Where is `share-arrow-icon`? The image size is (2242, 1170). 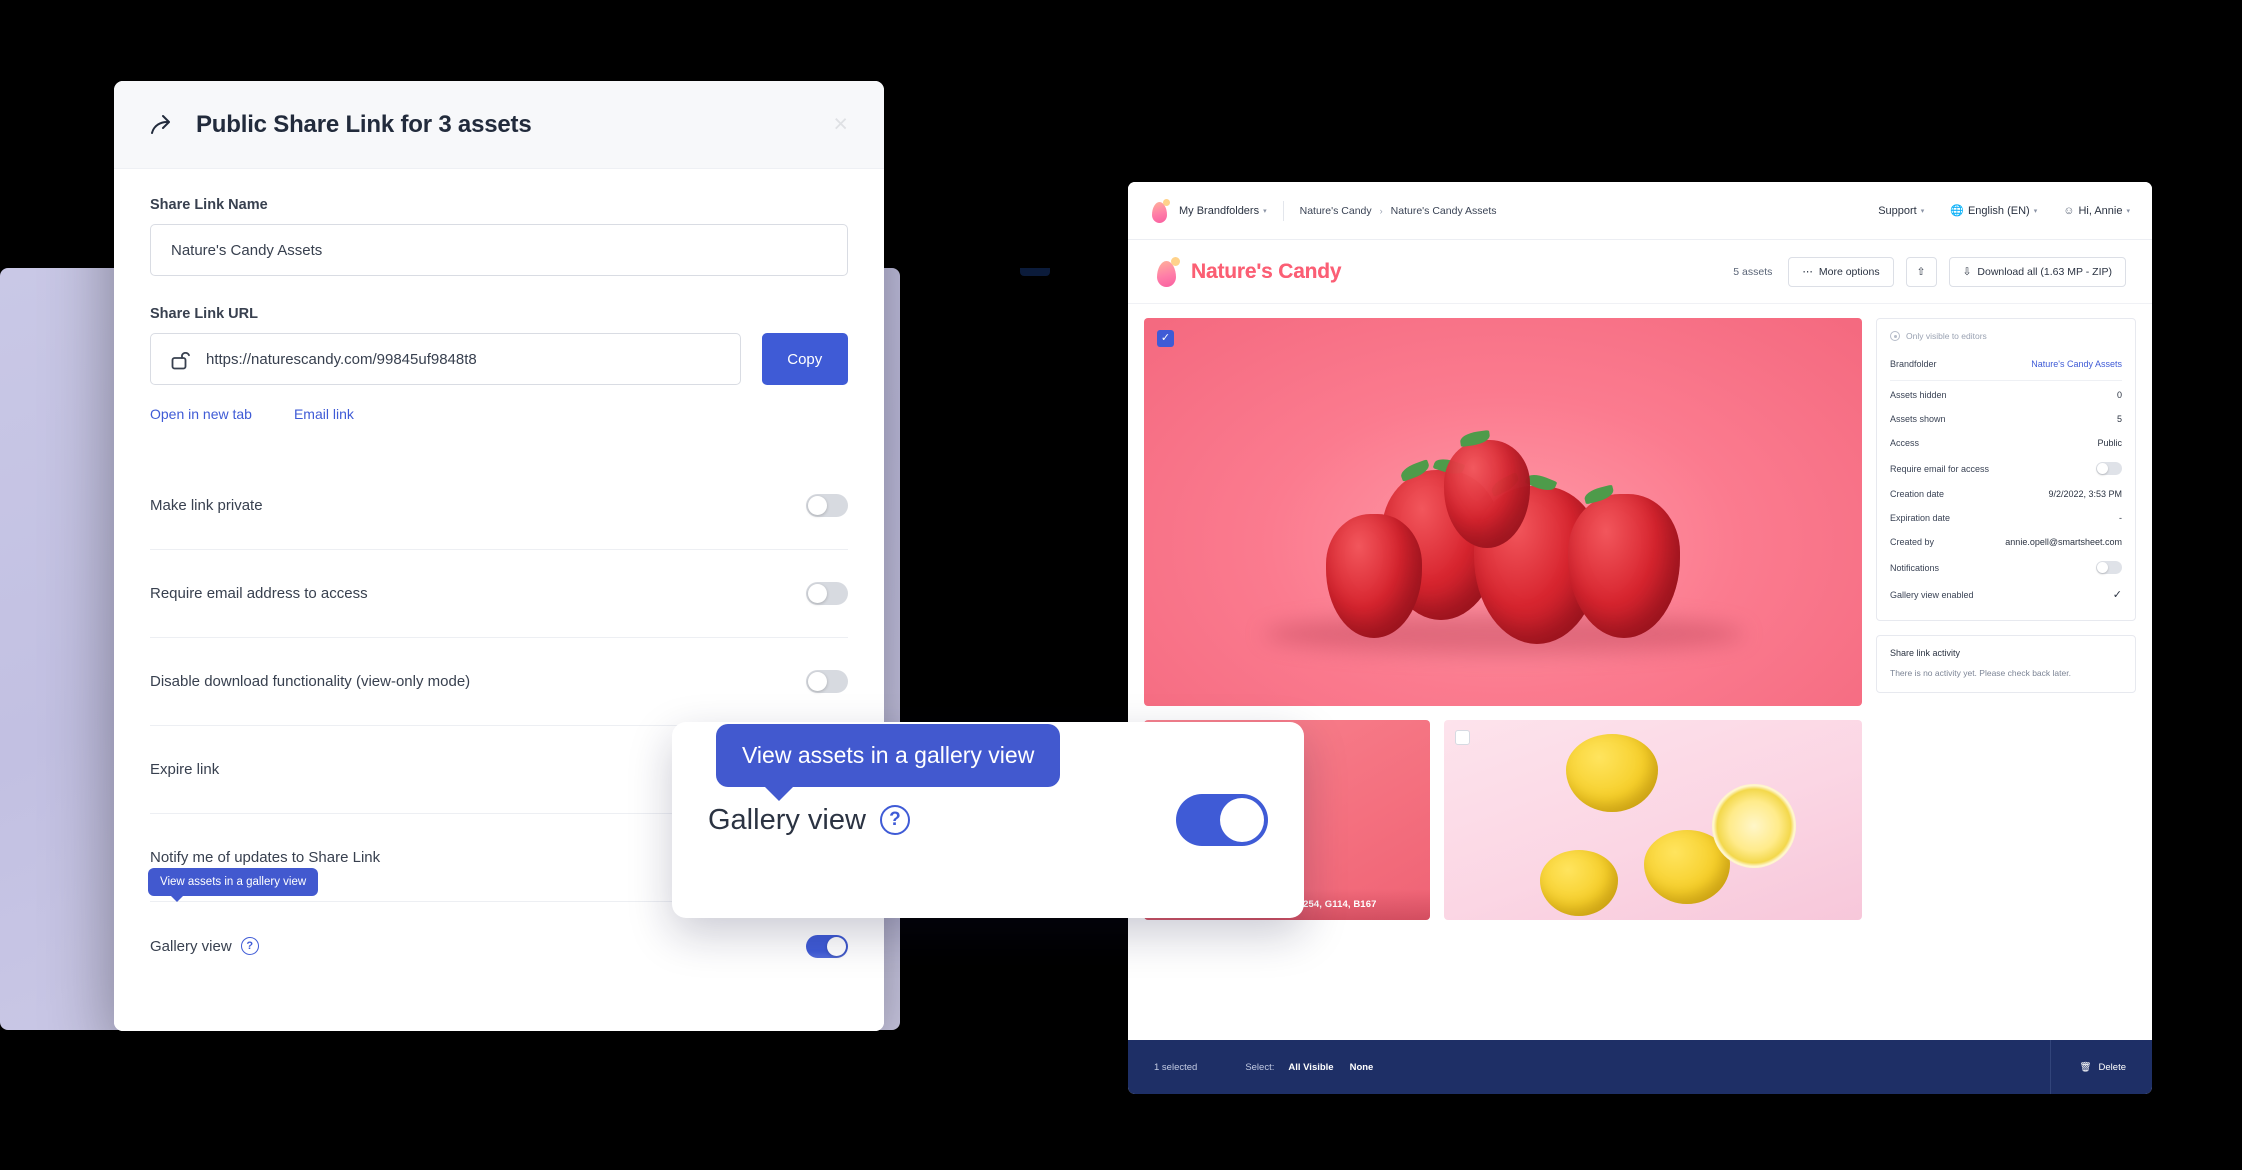
share-arrow-icon is located at coordinates (163, 125).